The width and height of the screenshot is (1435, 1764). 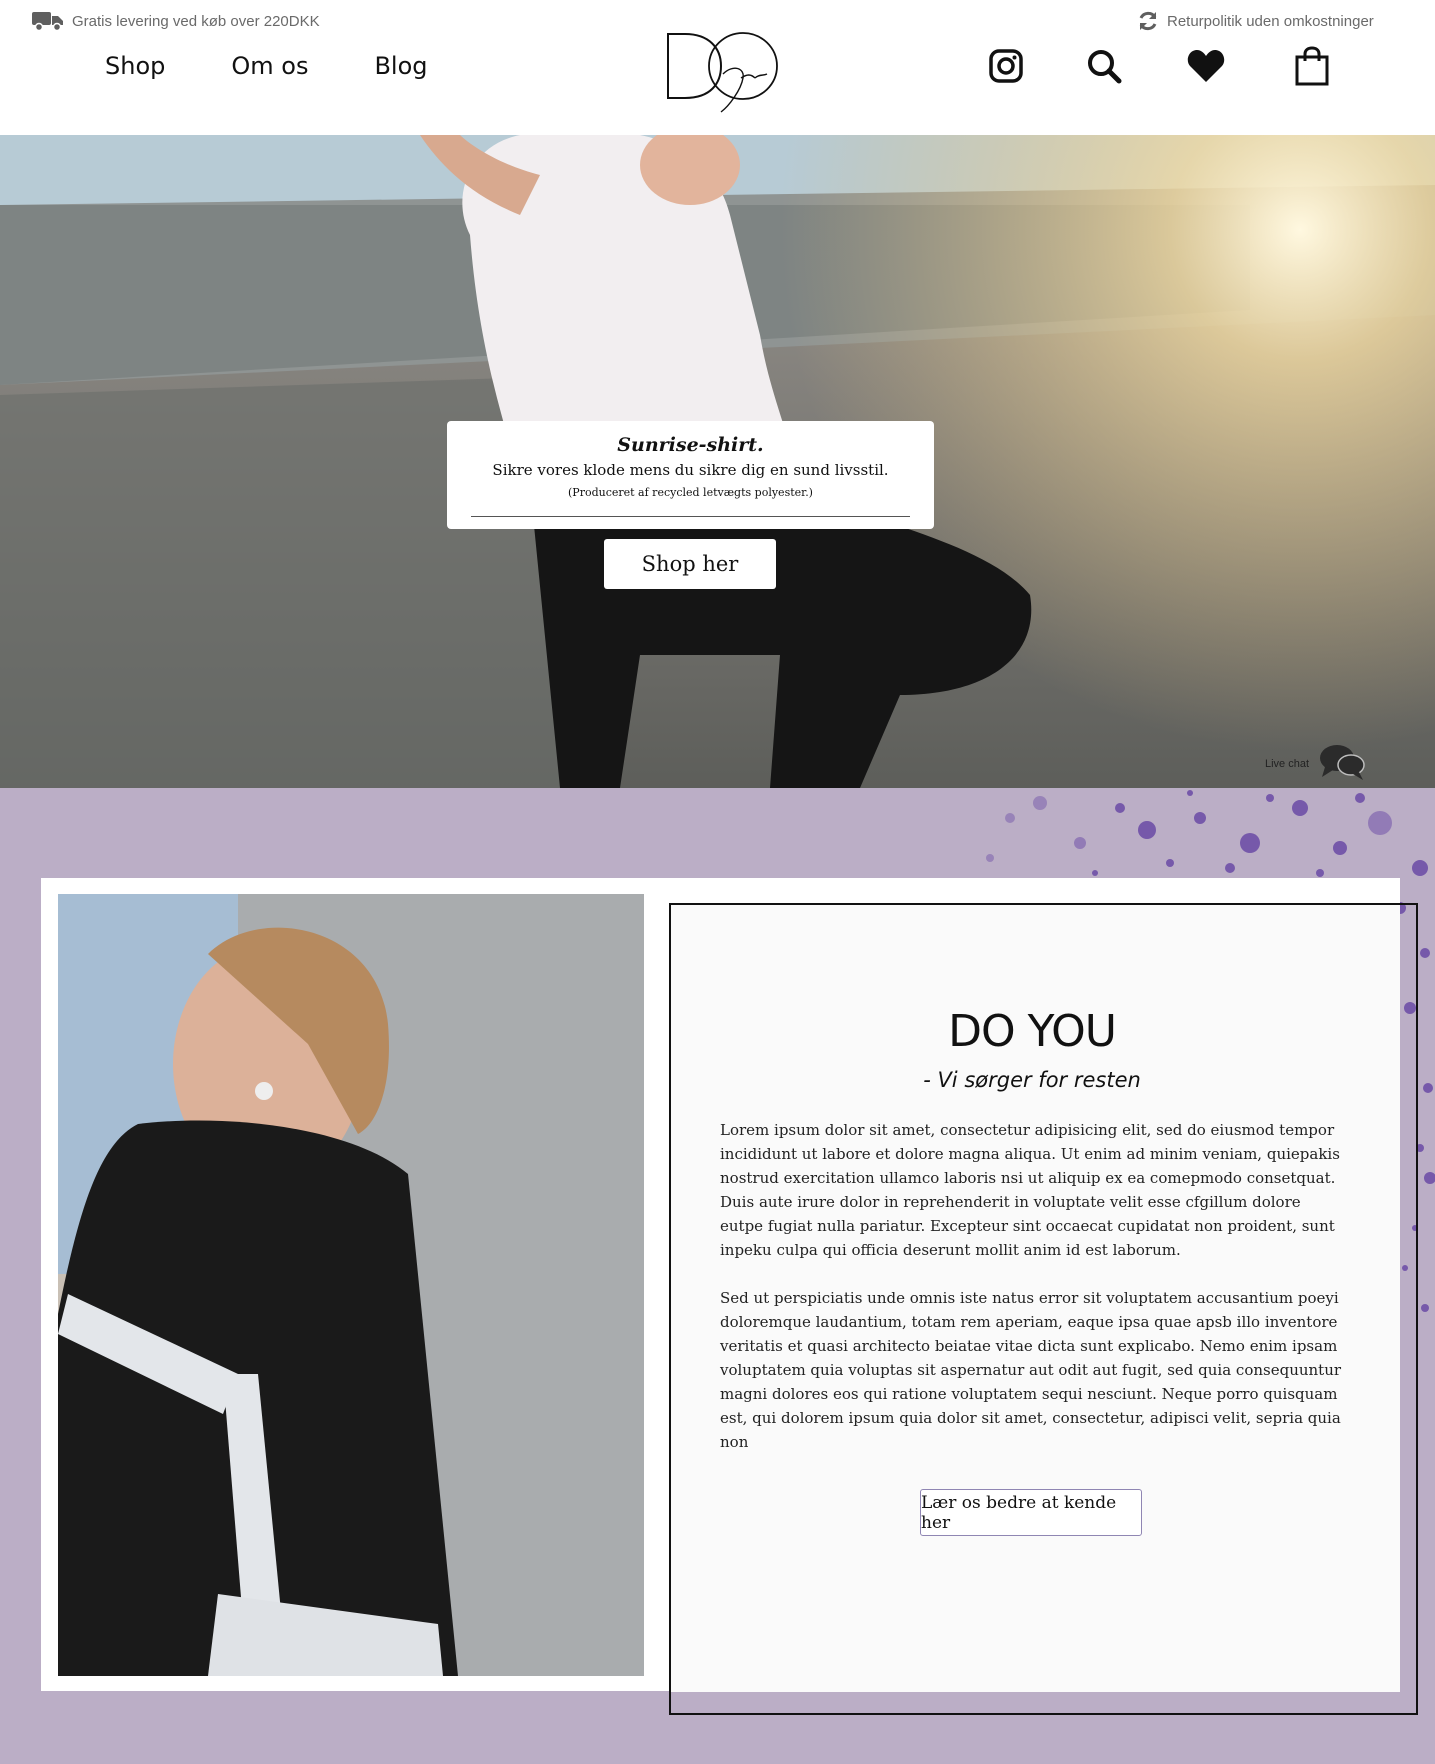 I want to click on main-nav: Shop Om os Blog, so click(x=266, y=66).